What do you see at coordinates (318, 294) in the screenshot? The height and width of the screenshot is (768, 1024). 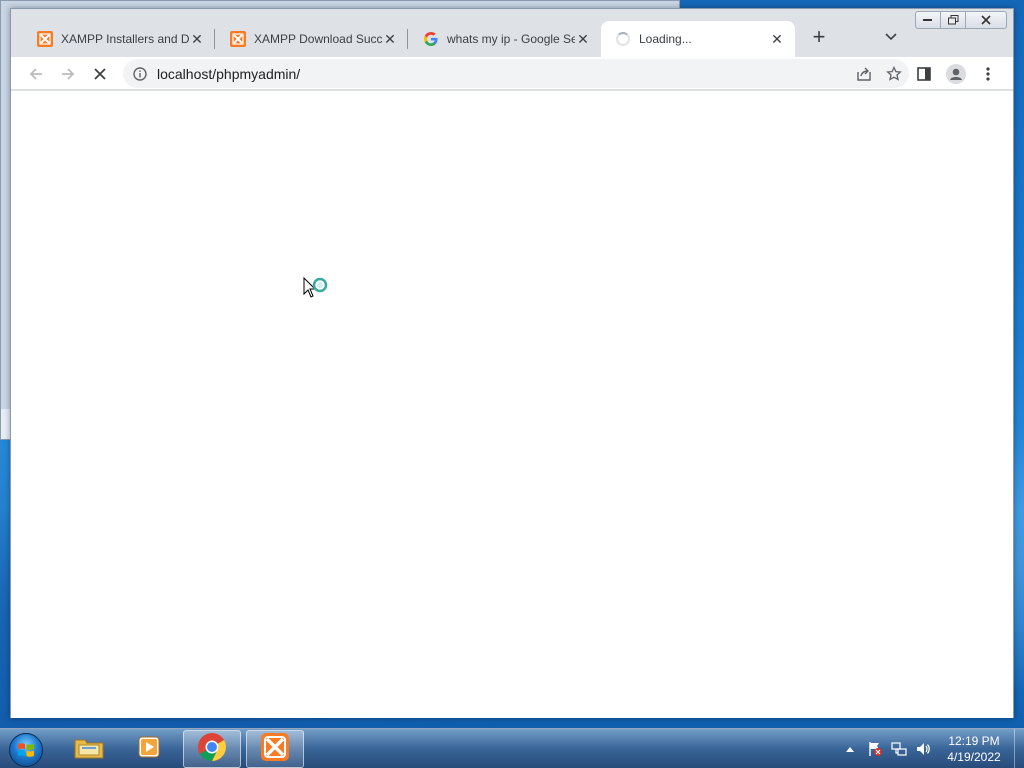 I see `busy-cursor-icon` at bounding box center [318, 294].